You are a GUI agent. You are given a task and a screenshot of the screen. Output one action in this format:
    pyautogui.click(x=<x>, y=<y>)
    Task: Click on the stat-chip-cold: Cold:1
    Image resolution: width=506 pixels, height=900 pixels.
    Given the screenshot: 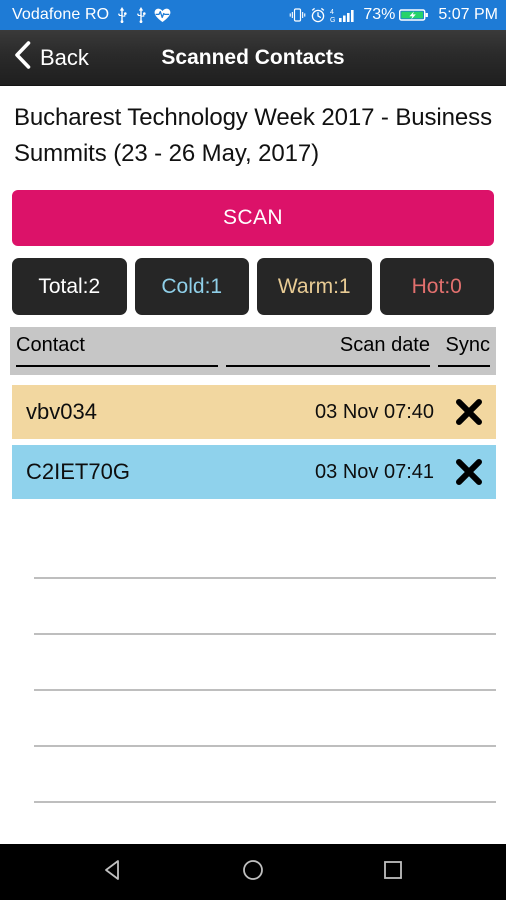 What is the action you would take?
    pyautogui.click(x=191, y=286)
    